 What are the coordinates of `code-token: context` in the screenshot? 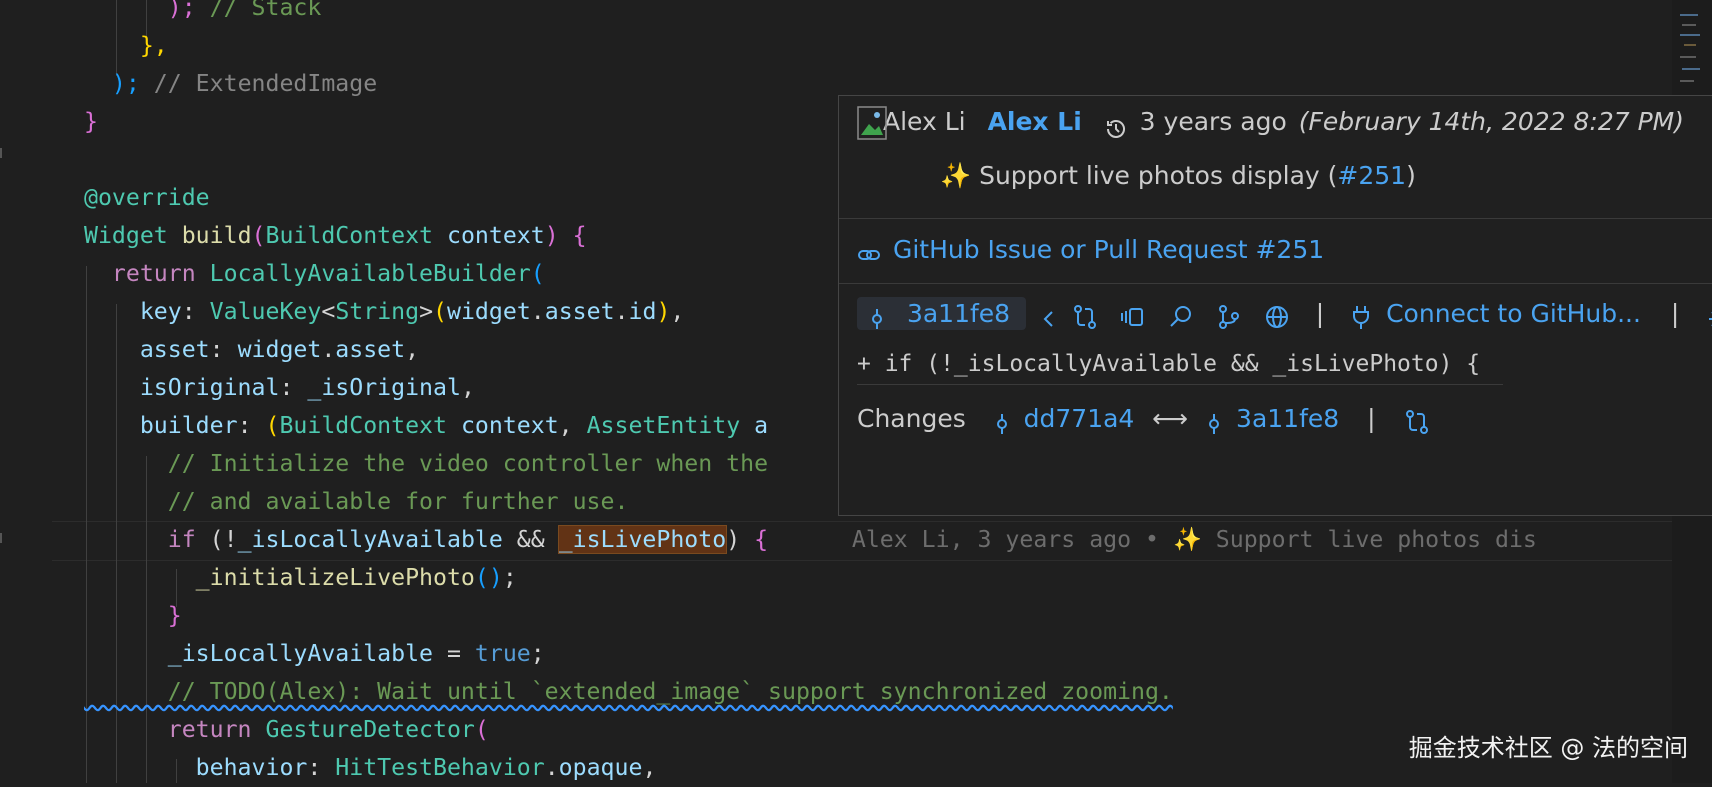 It's located at (489, 235).